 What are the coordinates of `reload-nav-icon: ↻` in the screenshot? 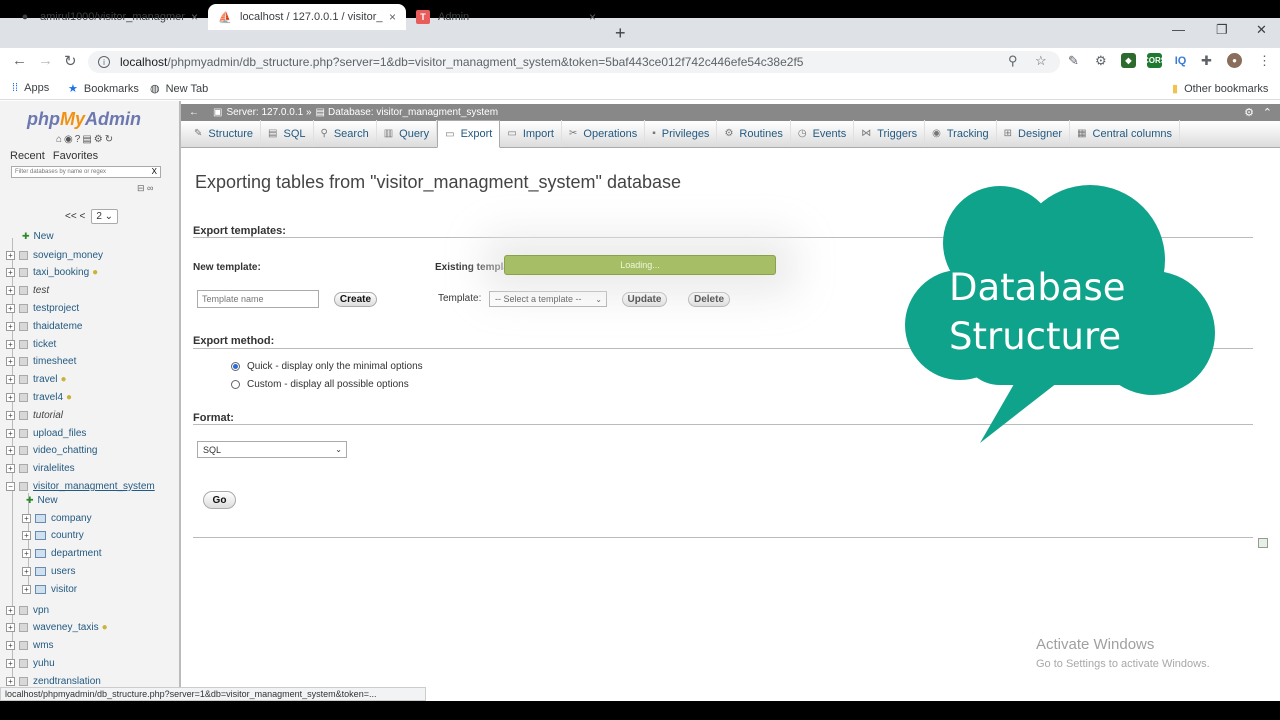 It's located at (109, 139).